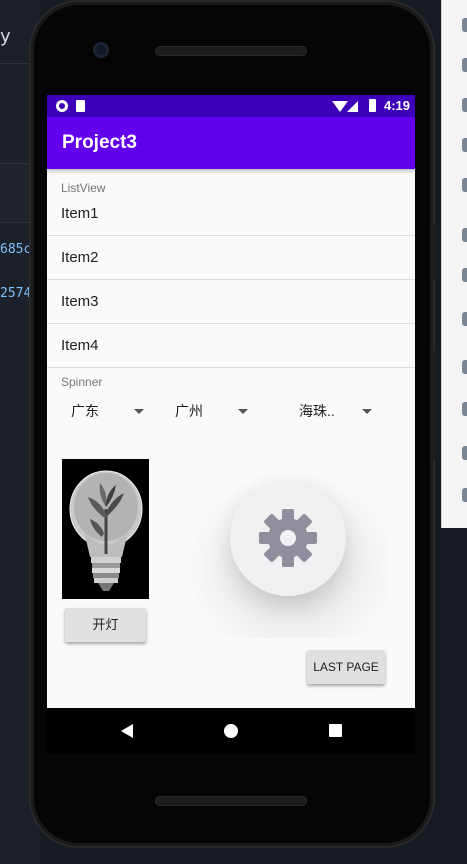 The image size is (467, 864). I want to click on signal-icon, so click(352, 106).